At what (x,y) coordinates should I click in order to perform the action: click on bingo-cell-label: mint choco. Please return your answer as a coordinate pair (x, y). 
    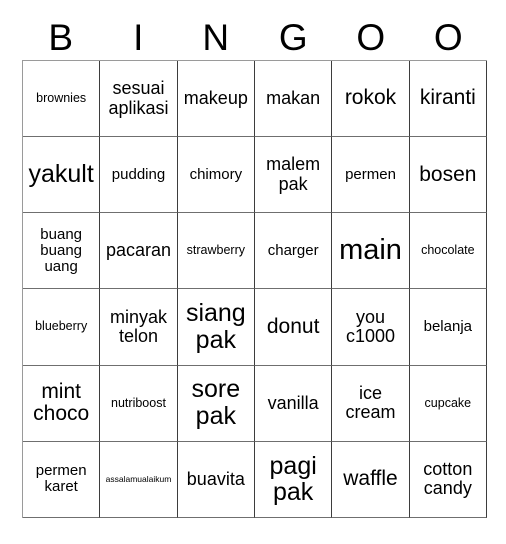
    Looking at the image, I should click on (61, 402).